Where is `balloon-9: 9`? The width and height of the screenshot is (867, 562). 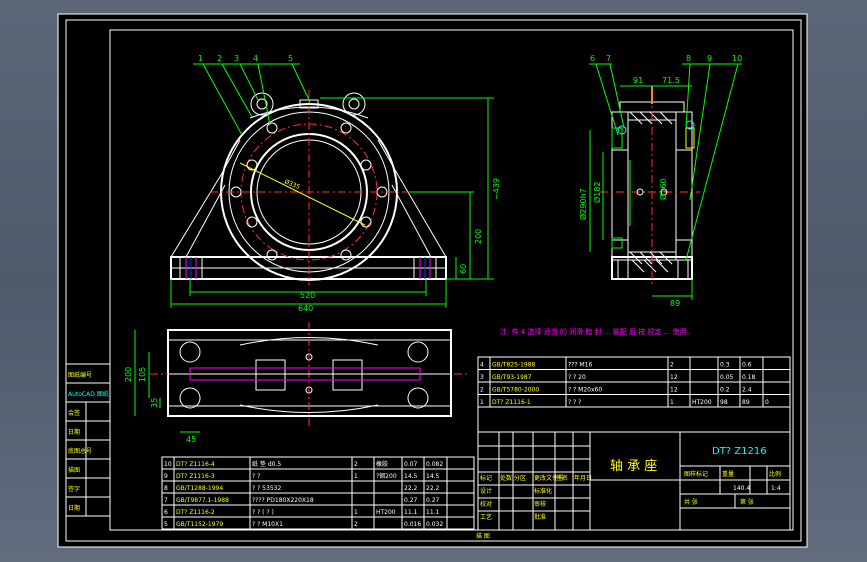
balloon-9: 9 is located at coordinates (709, 58).